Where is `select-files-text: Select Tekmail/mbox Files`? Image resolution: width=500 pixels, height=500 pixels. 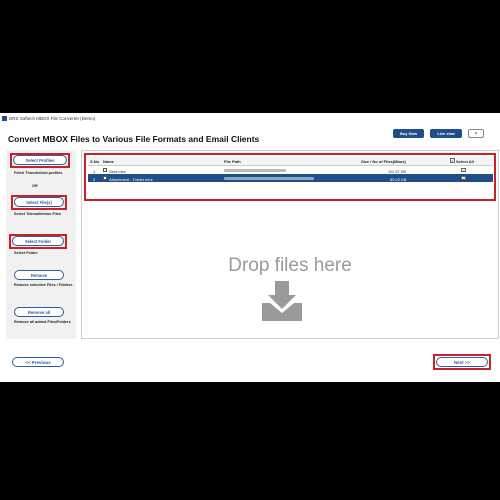 select-files-text: Select Tekmail/mbox Files is located at coordinates (37, 214).